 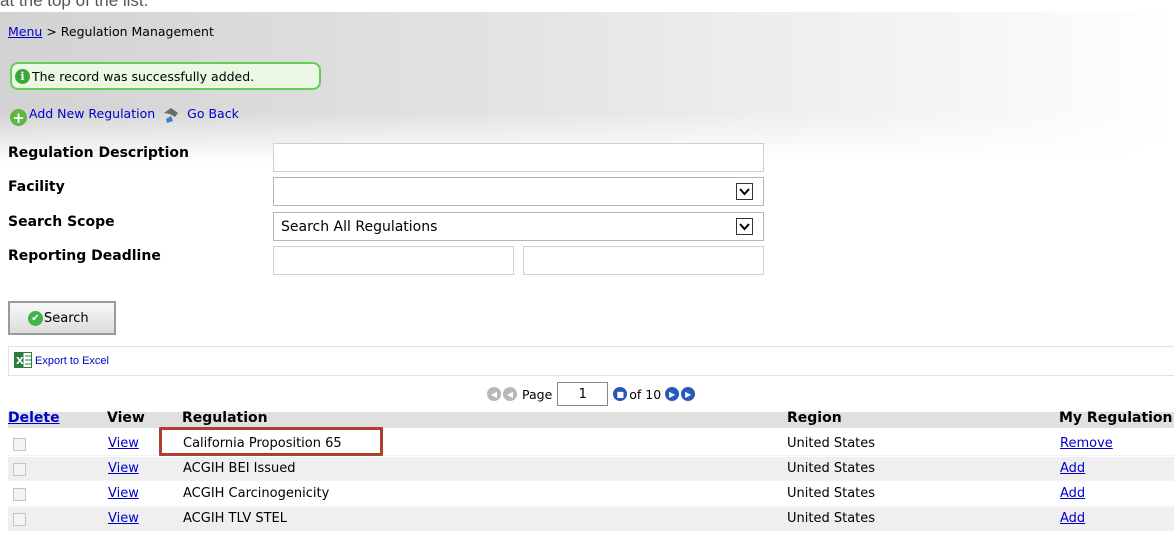 I want to click on export-to-excel-label: Export to Excel, so click(x=72, y=361).